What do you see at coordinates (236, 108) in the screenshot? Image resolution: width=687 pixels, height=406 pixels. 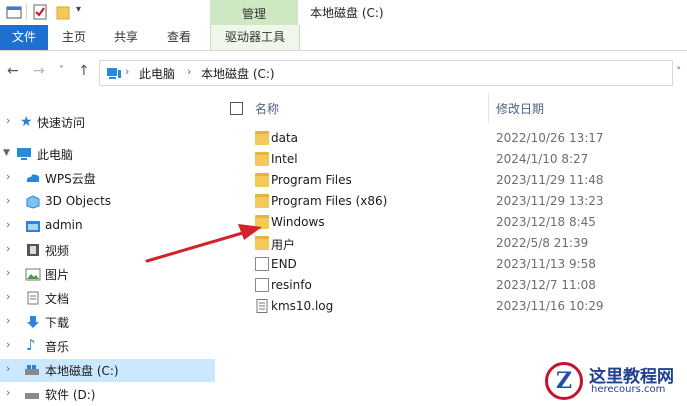 I see `select-all-checkbox` at bounding box center [236, 108].